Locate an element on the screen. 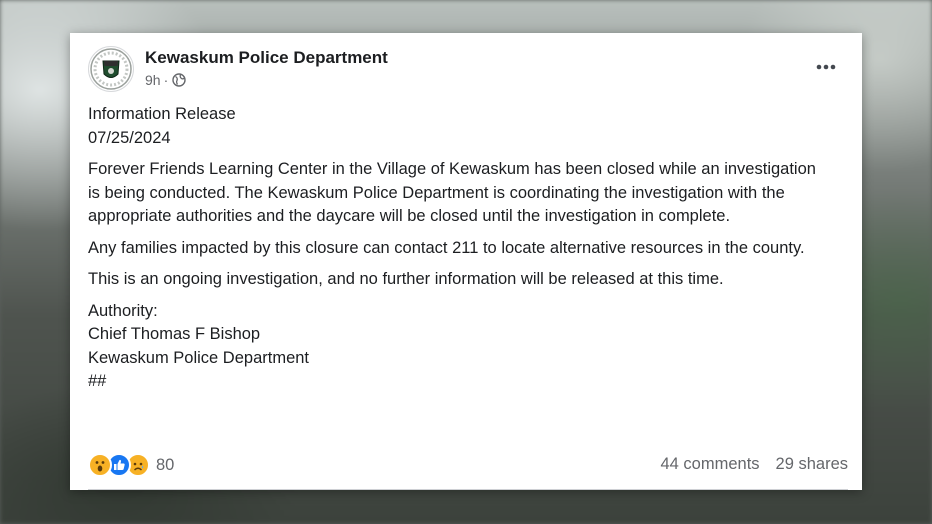 The width and height of the screenshot is (932, 524). more-options-button is located at coordinates (826, 67).